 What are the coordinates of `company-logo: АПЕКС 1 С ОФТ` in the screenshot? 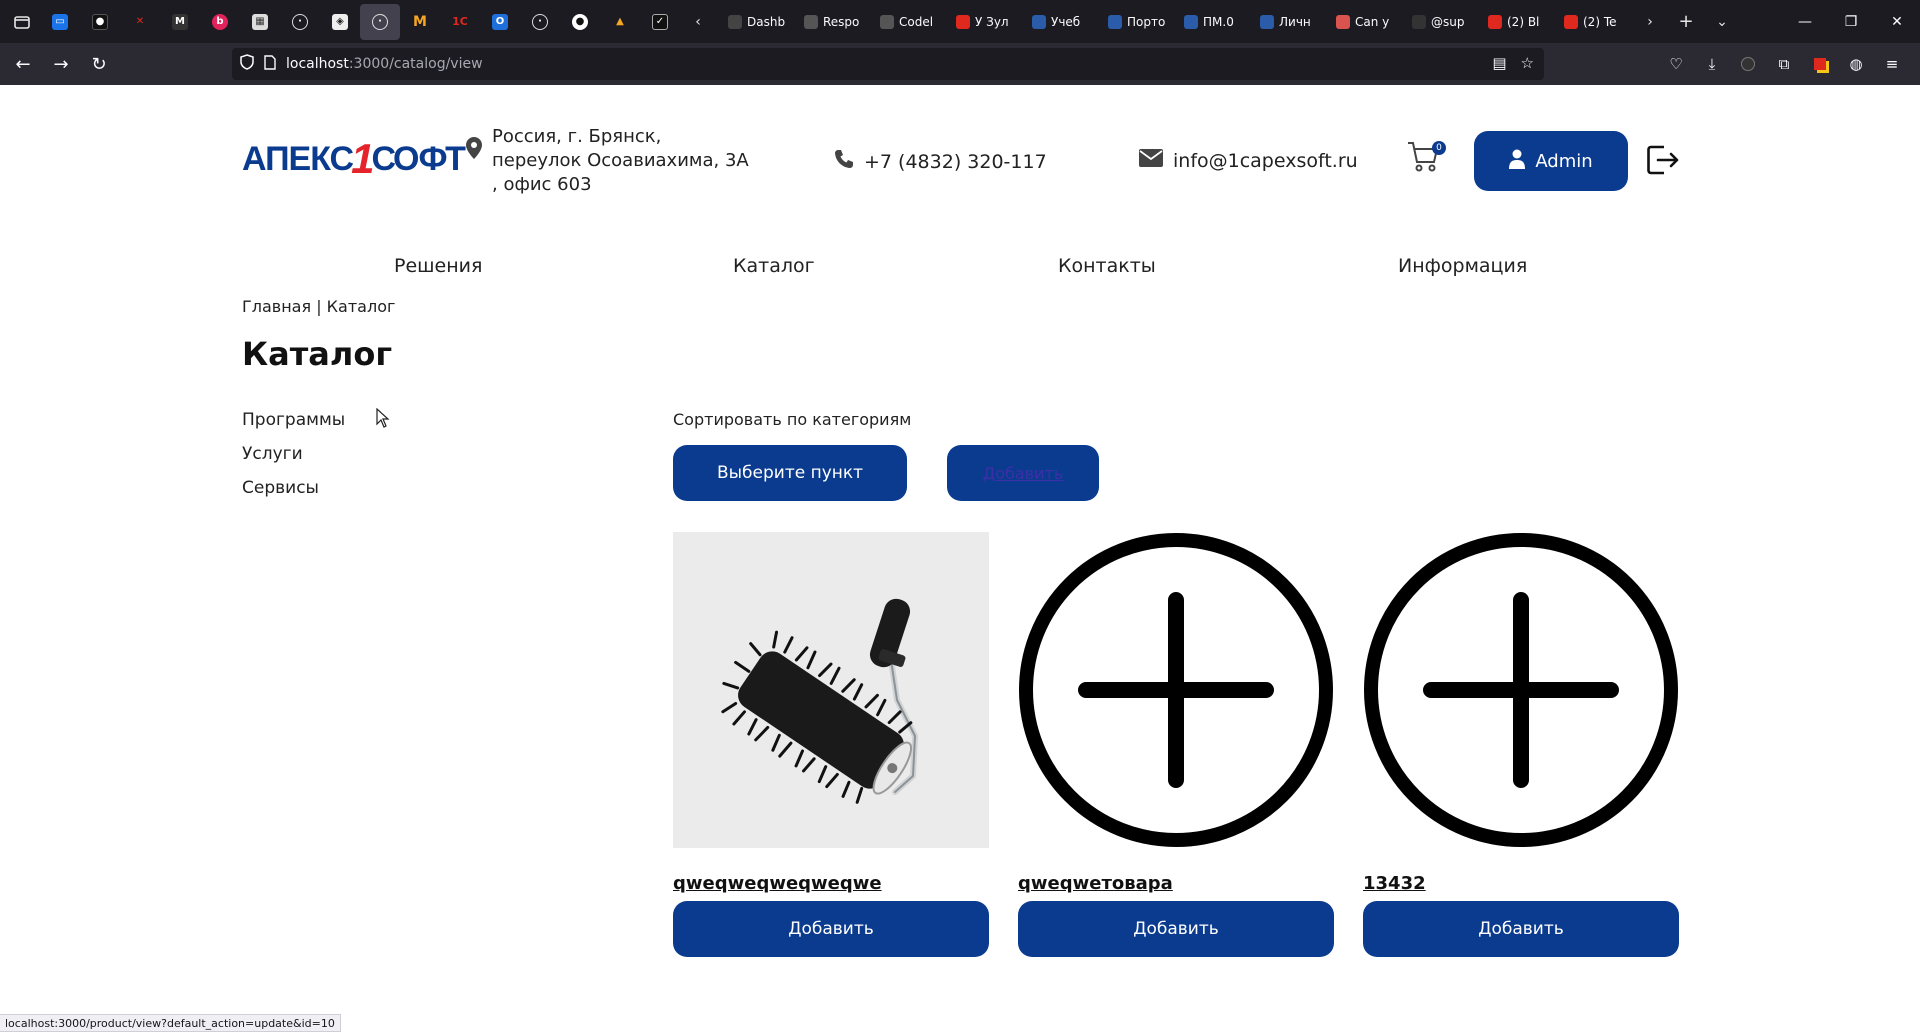 It's located at (354, 159).